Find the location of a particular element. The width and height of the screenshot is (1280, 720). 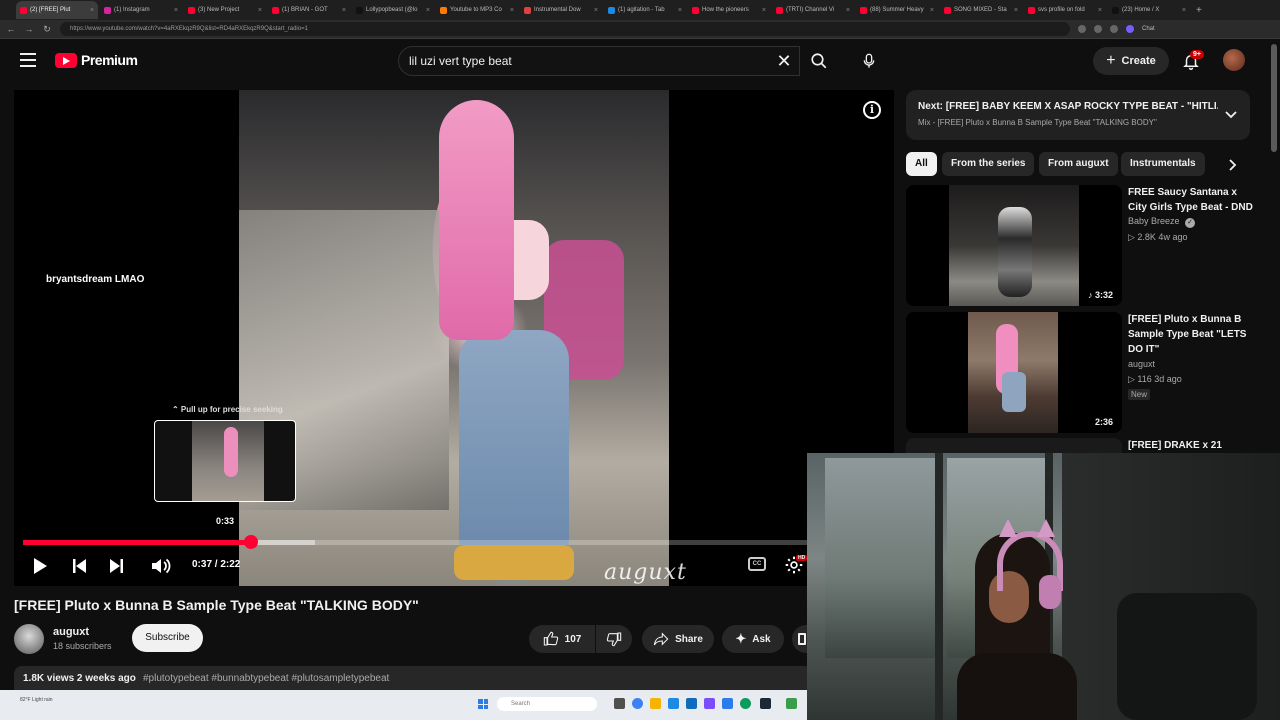

overlay-caption: bryantsdream LMAO is located at coordinates (95, 279).